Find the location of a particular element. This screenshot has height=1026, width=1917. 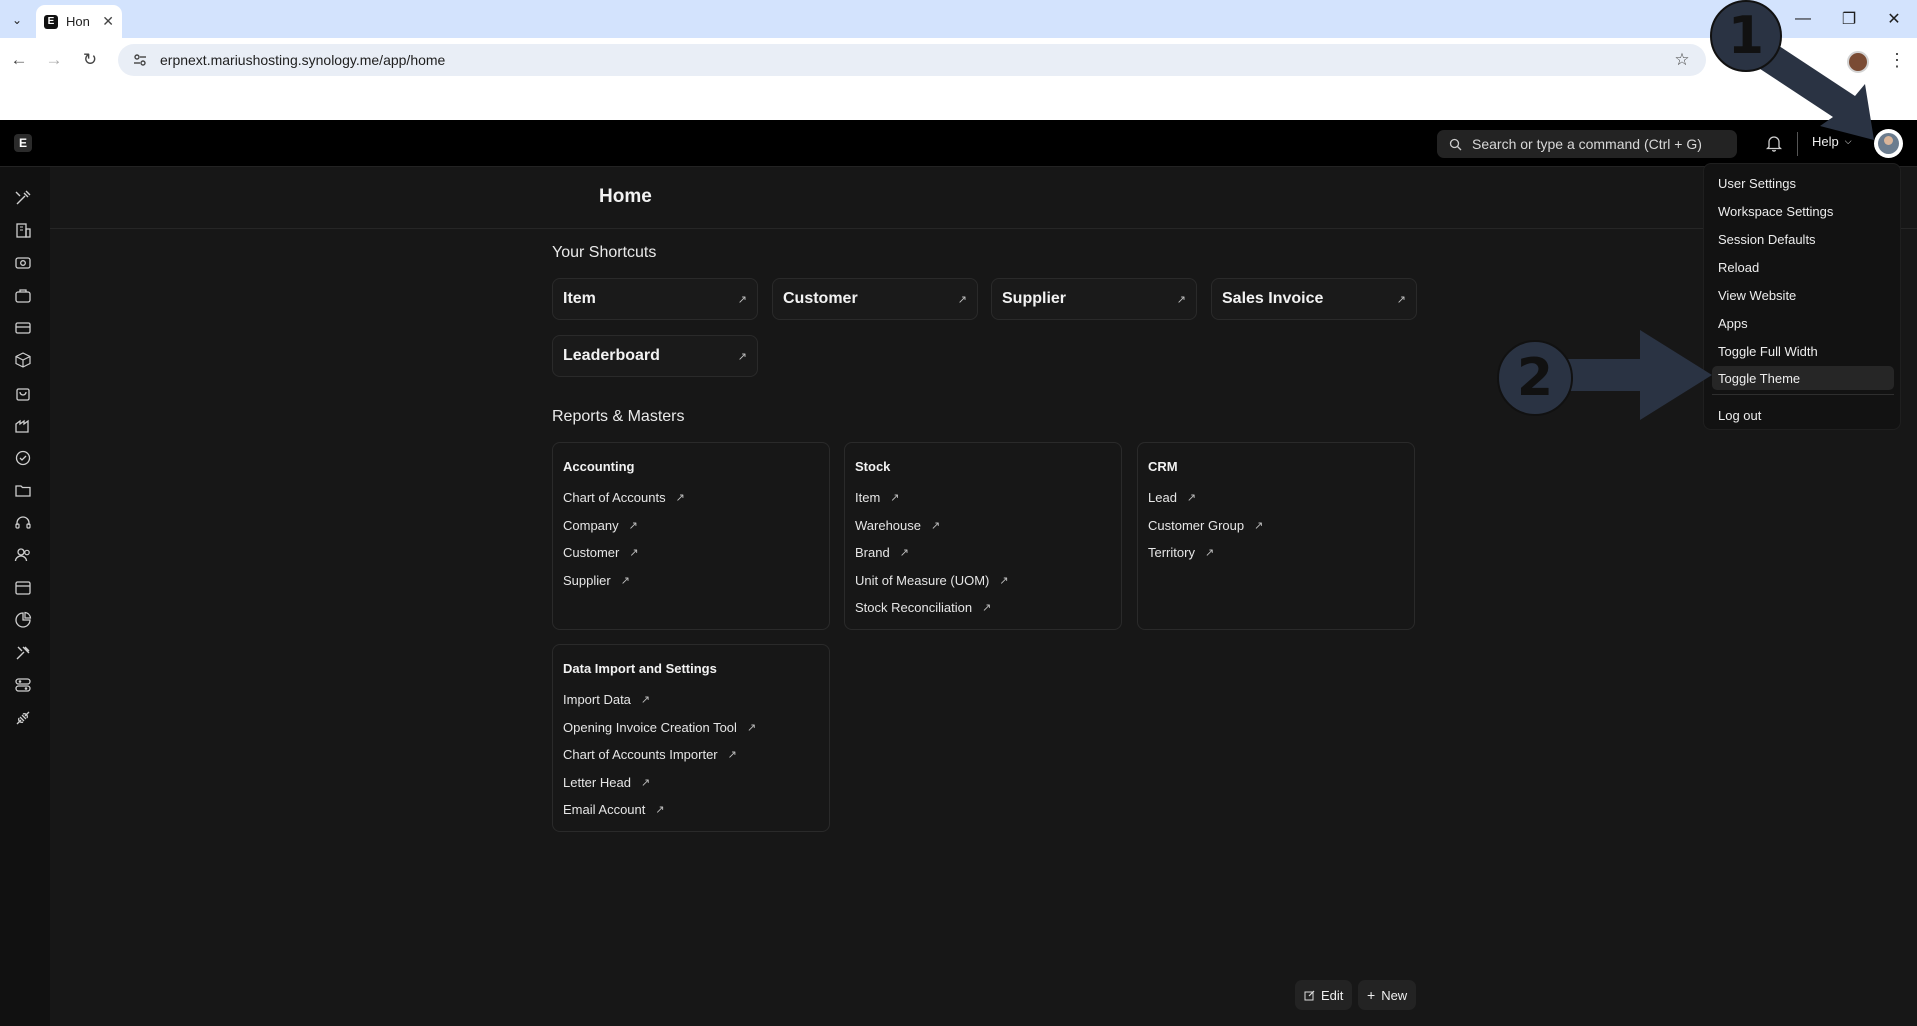

step-2-badge: 2 is located at coordinates (1535, 378).